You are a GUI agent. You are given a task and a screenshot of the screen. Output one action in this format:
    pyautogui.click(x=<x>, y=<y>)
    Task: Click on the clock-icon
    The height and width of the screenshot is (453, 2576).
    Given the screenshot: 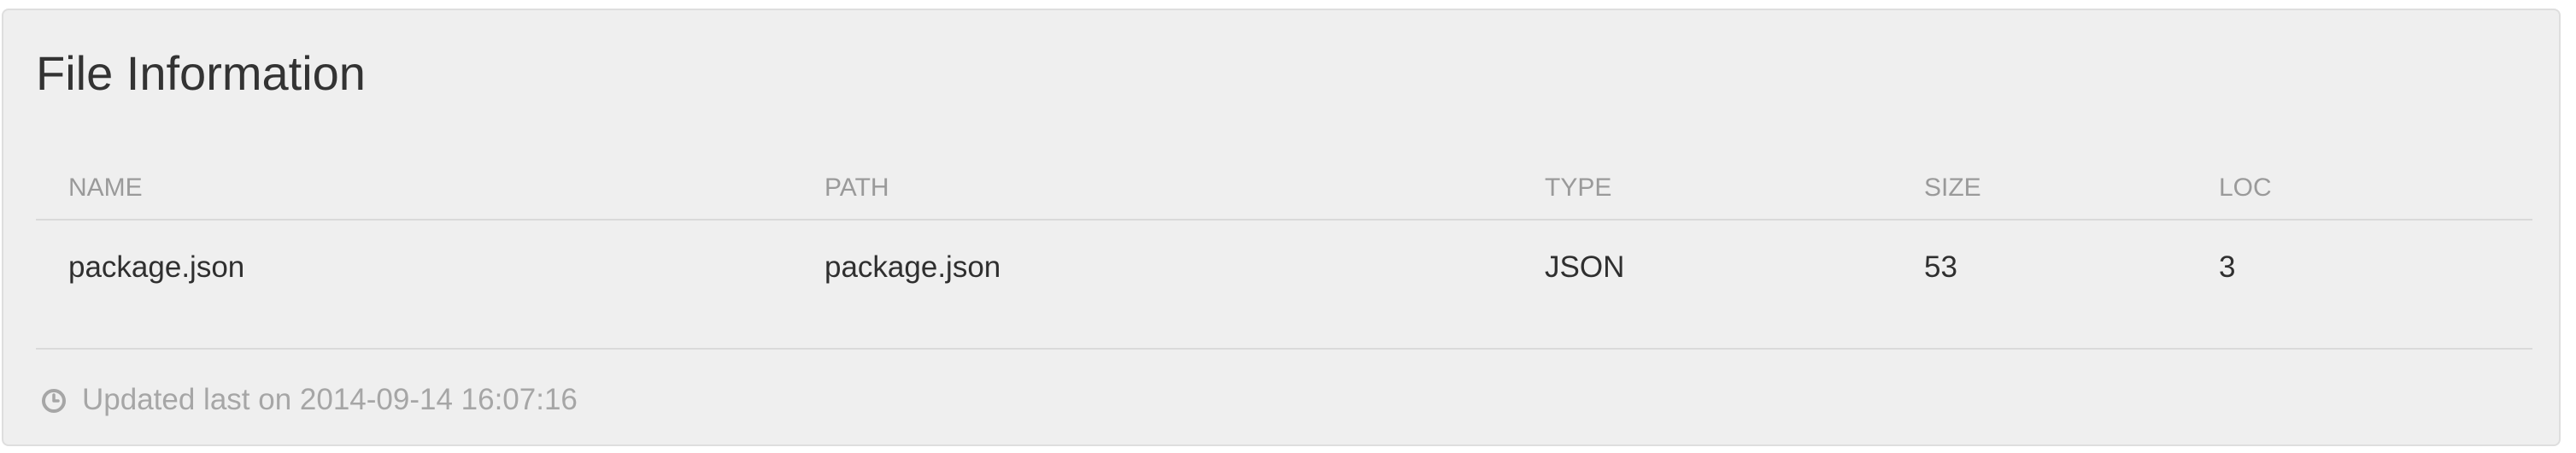 What is the action you would take?
    pyautogui.click(x=54, y=400)
    